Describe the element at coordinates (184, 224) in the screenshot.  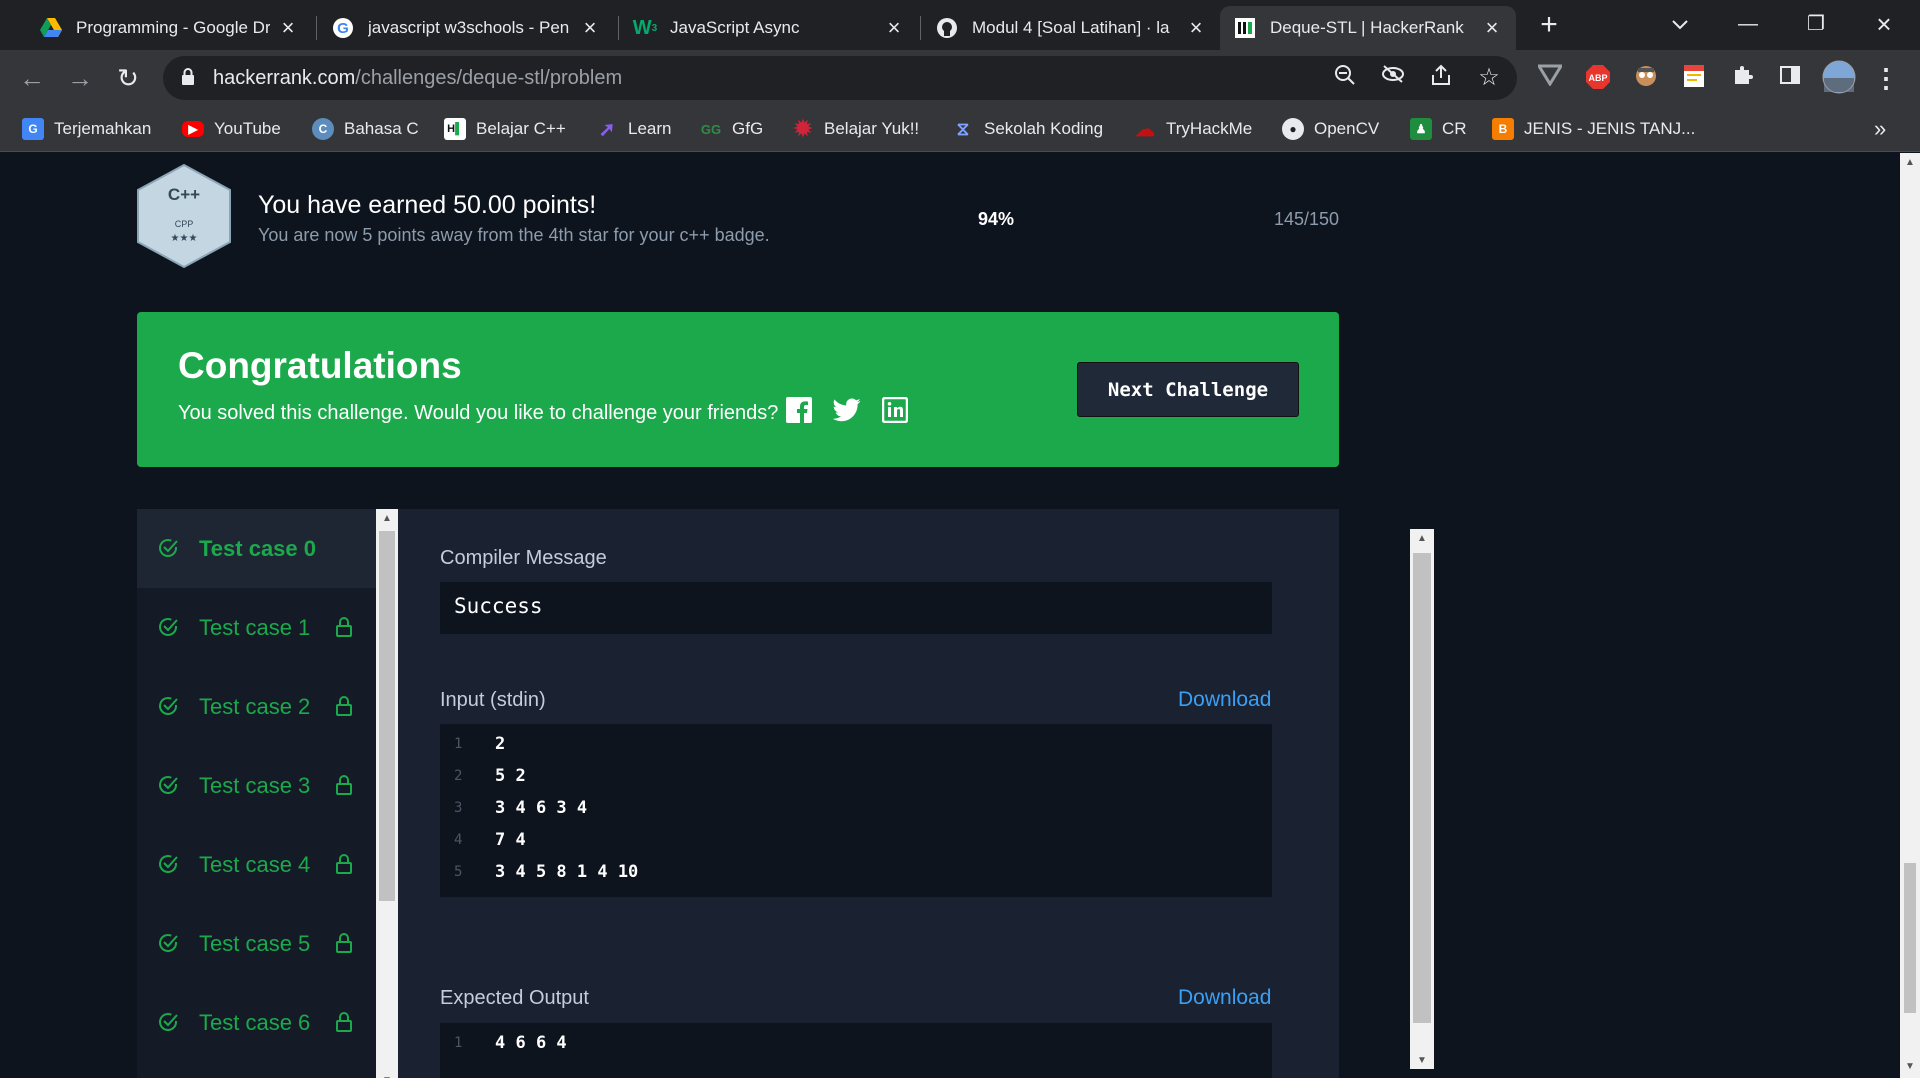
I see `badge-code: CPP` at that location.